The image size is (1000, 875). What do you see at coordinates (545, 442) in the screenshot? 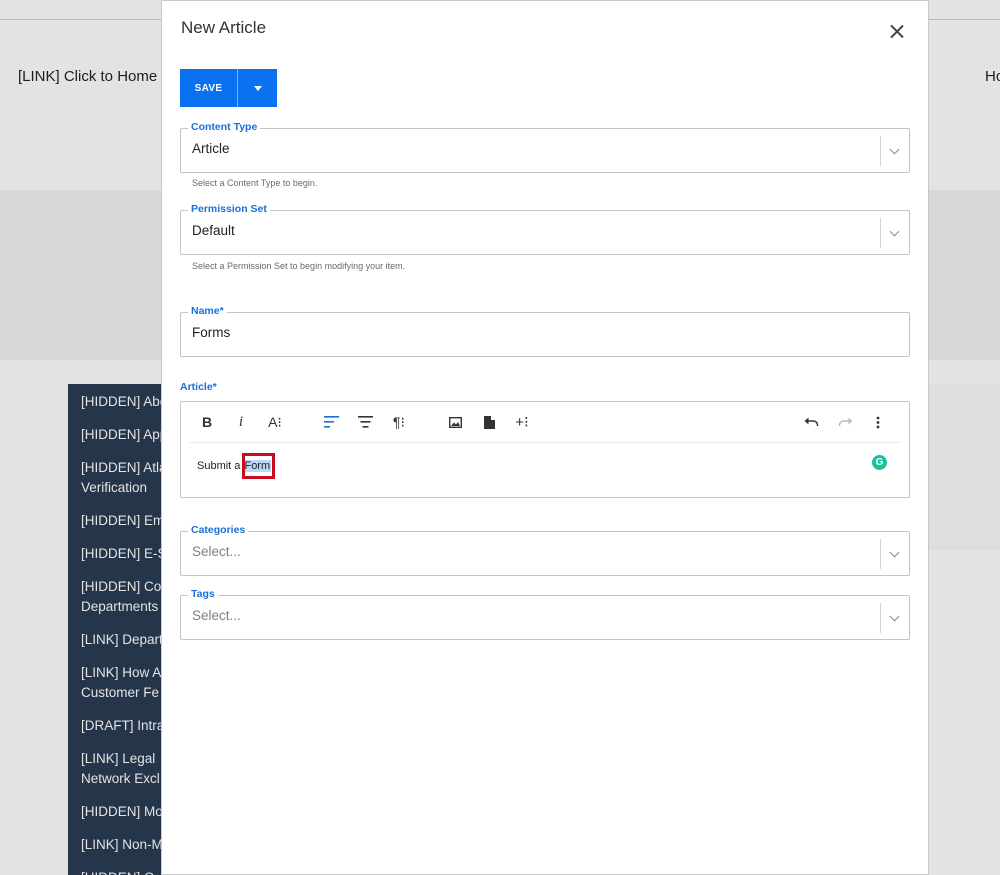
I see `toolbar-divider` at bounding box center [545, 442].